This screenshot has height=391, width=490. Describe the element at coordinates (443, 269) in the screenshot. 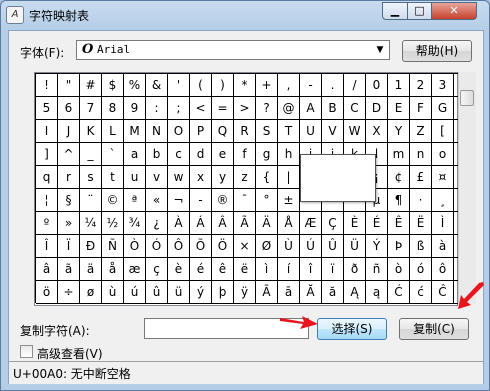

I see `character-cell: ô` at that location.